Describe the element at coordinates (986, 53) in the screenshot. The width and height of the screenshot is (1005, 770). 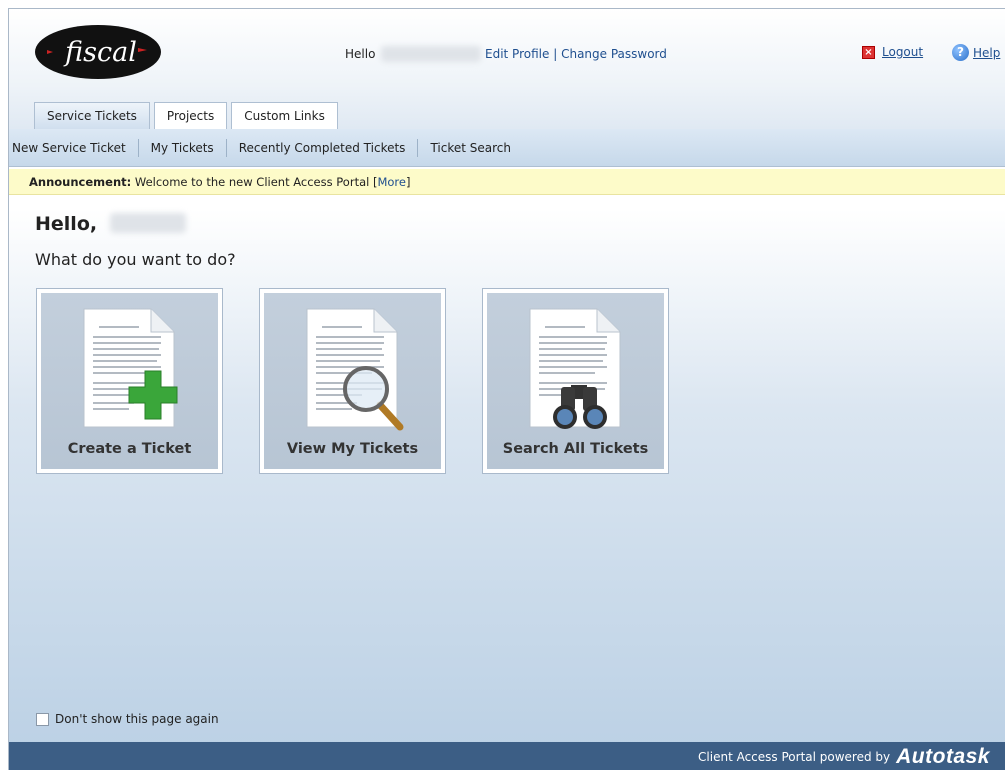
I see `help-link: Help` at that location.